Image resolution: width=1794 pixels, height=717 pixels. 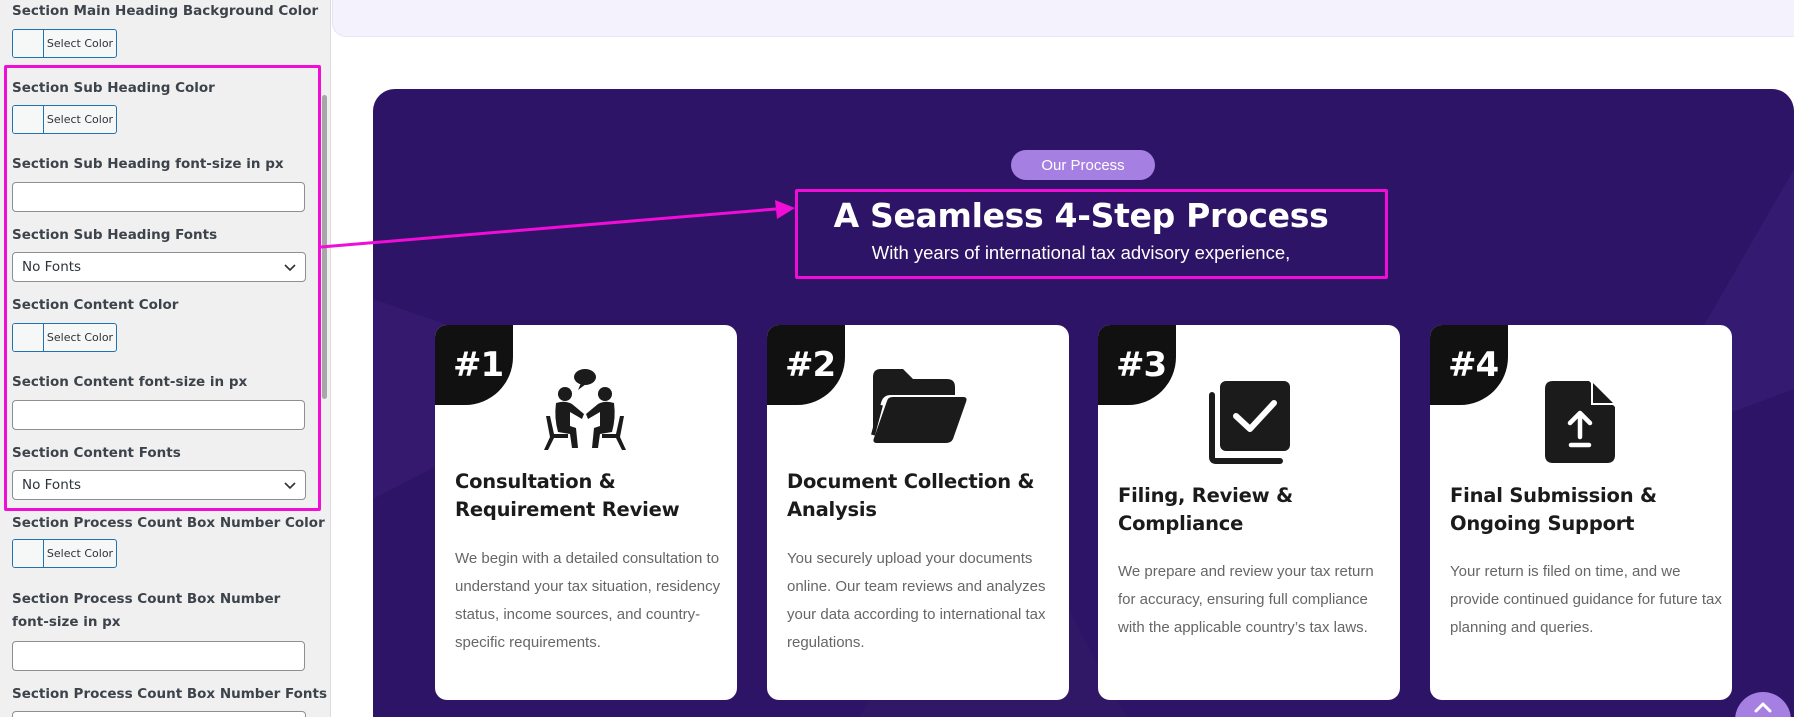 I want to click on scroll-to-top-button, so click(x=1763, y=704).